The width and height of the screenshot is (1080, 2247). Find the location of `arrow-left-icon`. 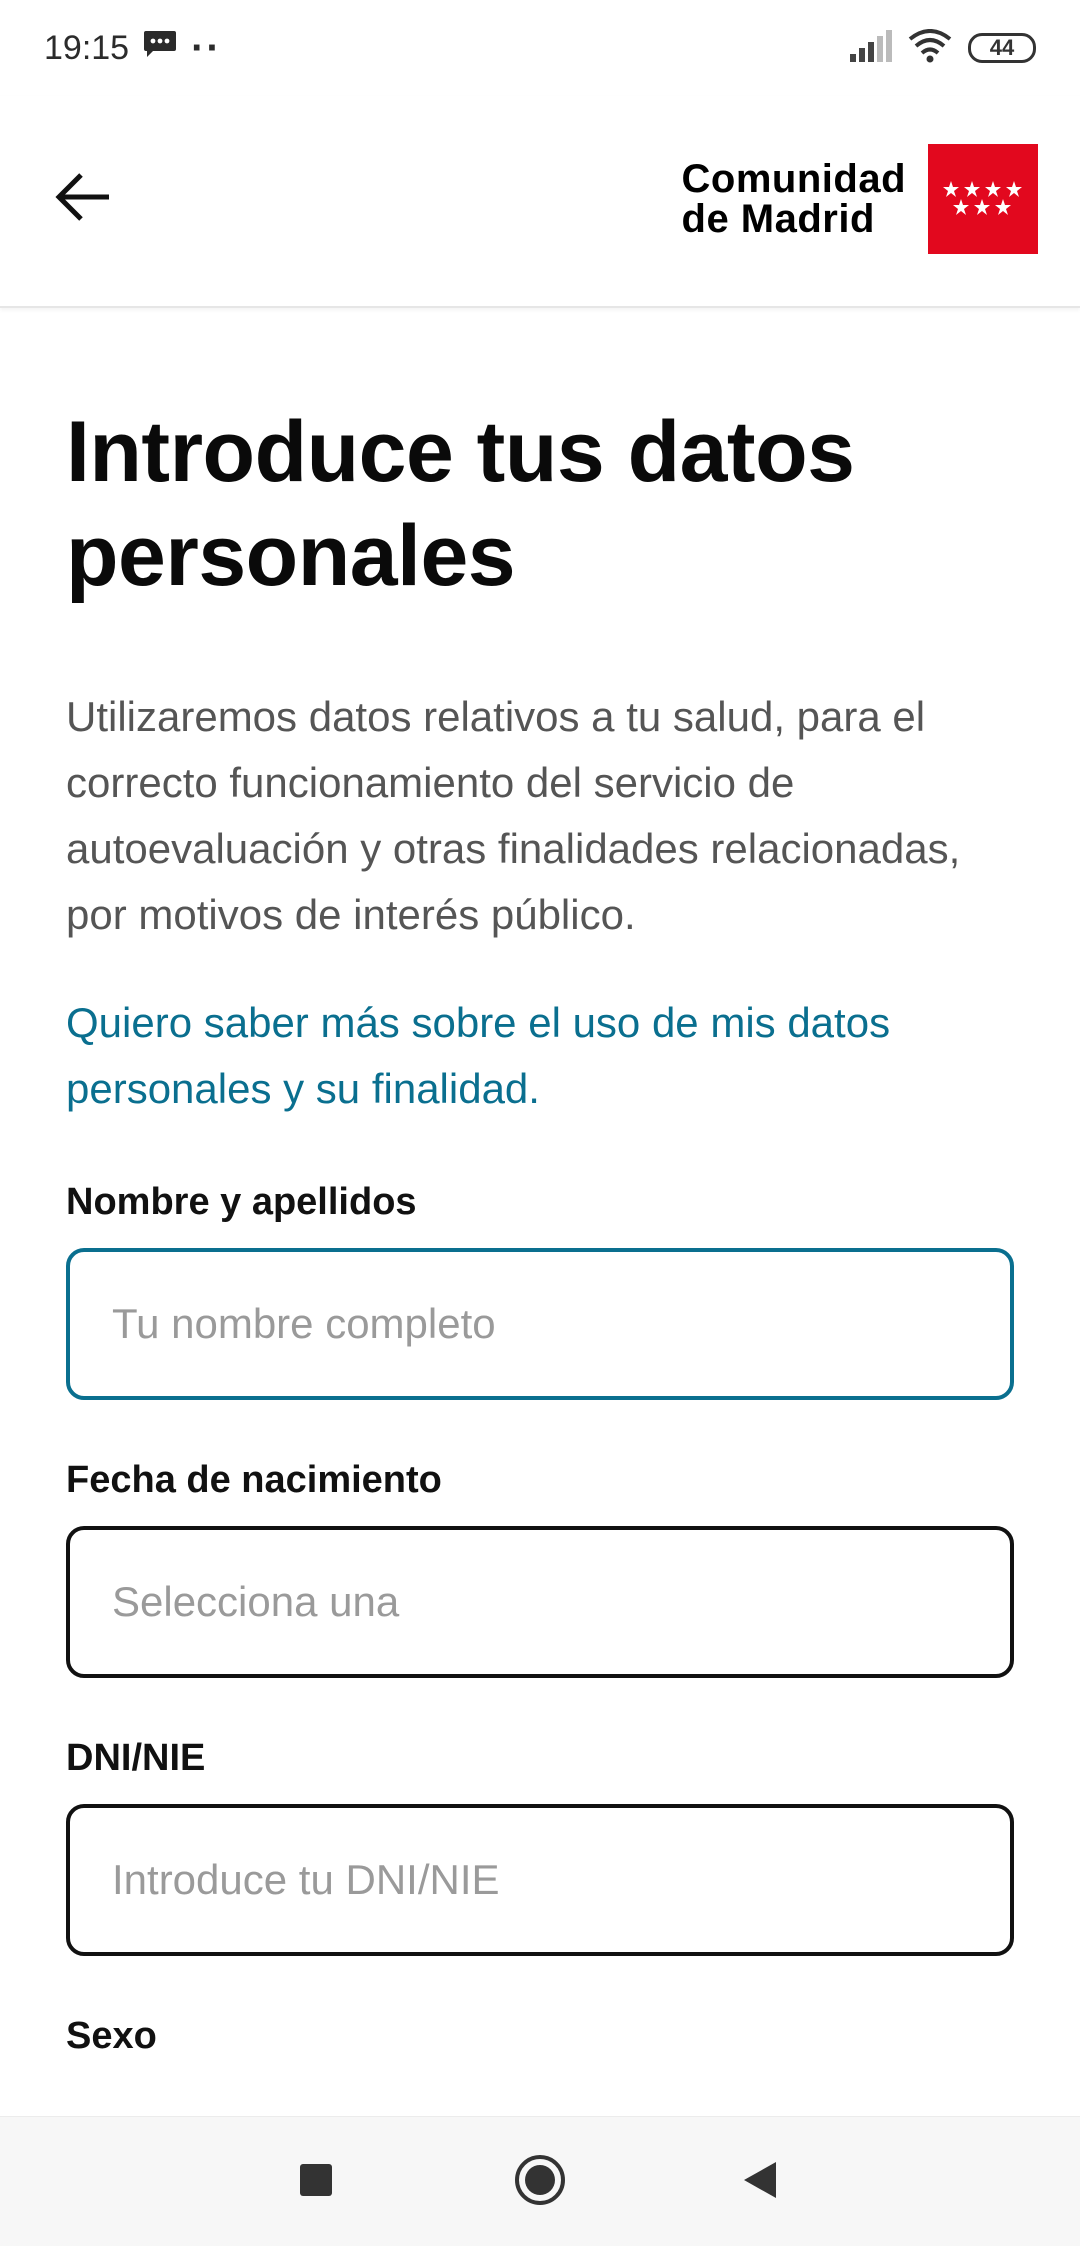

arrow-left-icon is located at coordinates (83, 199).